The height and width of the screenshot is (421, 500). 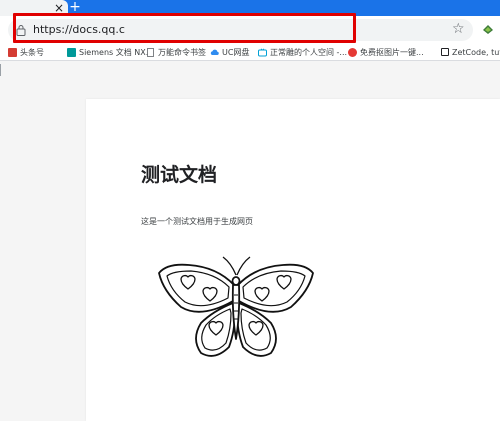 What do you see at coordinates (71, 52) in the screenshot?
I see `siemens-icon` at bounding box center [71, 52].